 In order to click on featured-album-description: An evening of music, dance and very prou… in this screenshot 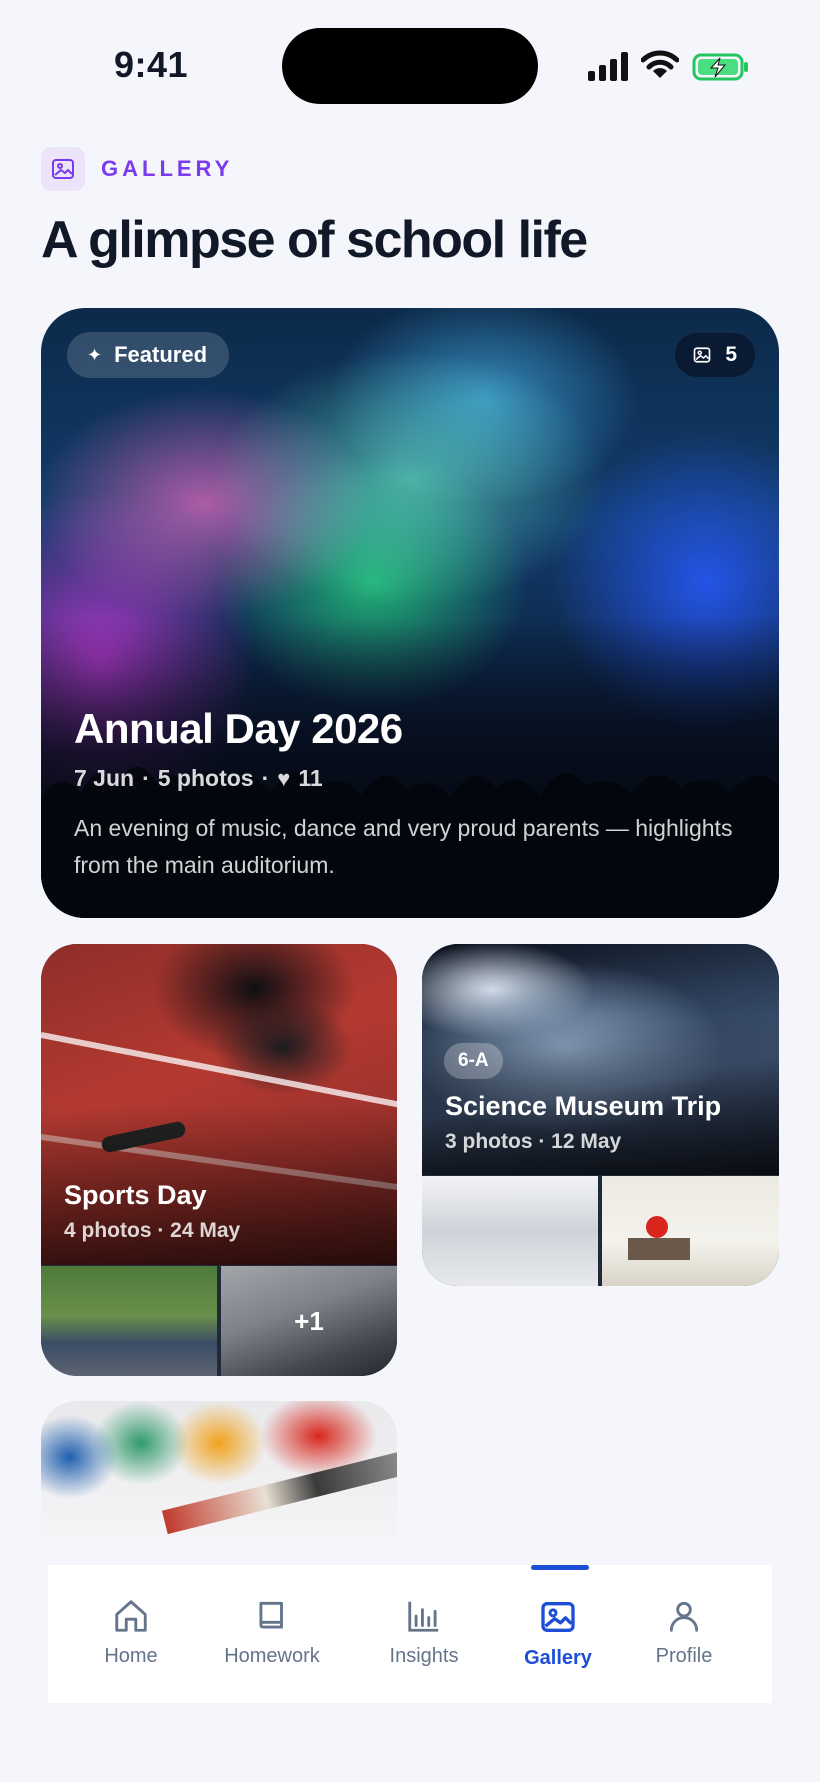, I will do `click(403, 846)`.